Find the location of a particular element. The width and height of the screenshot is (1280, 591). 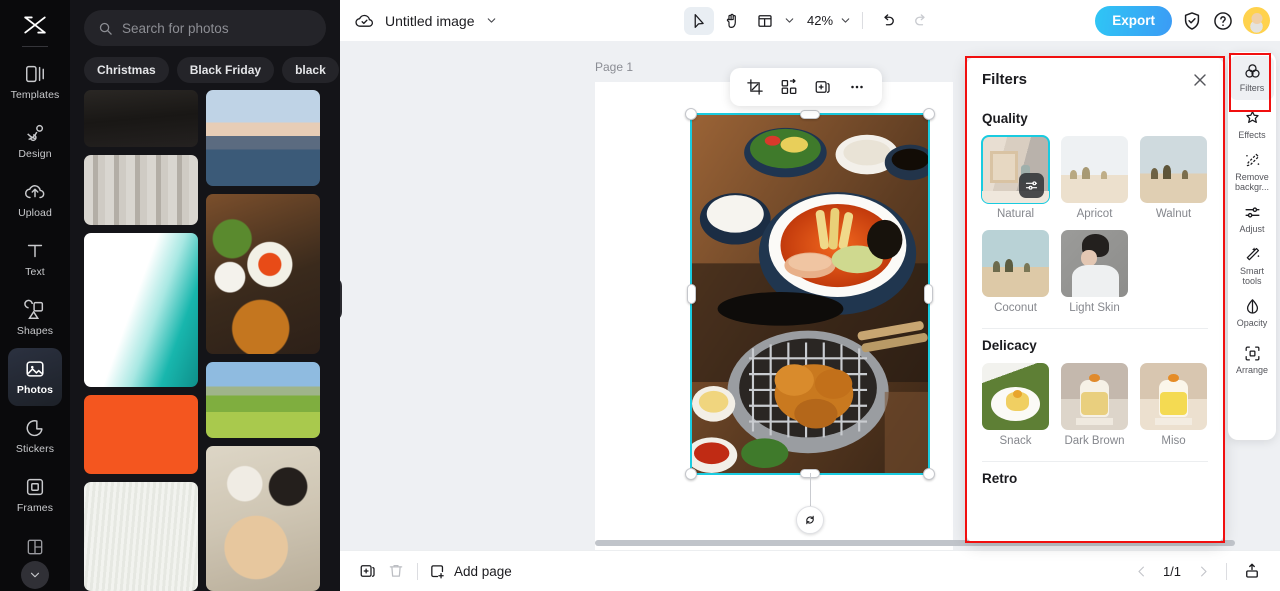

sidebar-item-frames: Frames is located at coordinates (35, 495).